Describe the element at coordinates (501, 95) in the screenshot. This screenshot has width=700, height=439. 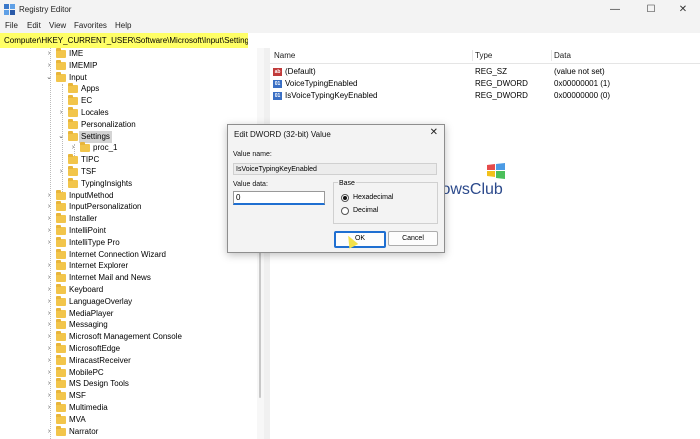
I see `cell-type: REG_DWORD` at that location.